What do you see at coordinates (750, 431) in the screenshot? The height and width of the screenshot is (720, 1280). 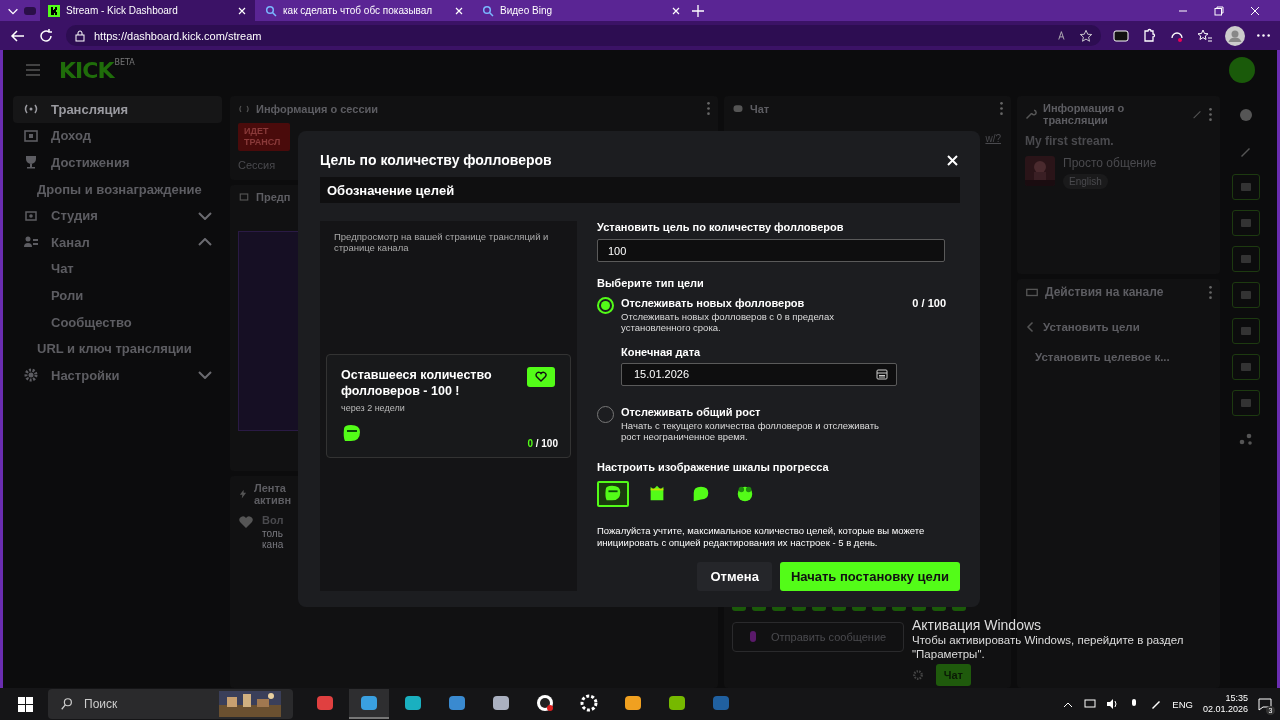 I see `option-description: Начать с текущего количества фолловеров и отслеживать рост неограниченное время.` at bounding box center [750, 431].